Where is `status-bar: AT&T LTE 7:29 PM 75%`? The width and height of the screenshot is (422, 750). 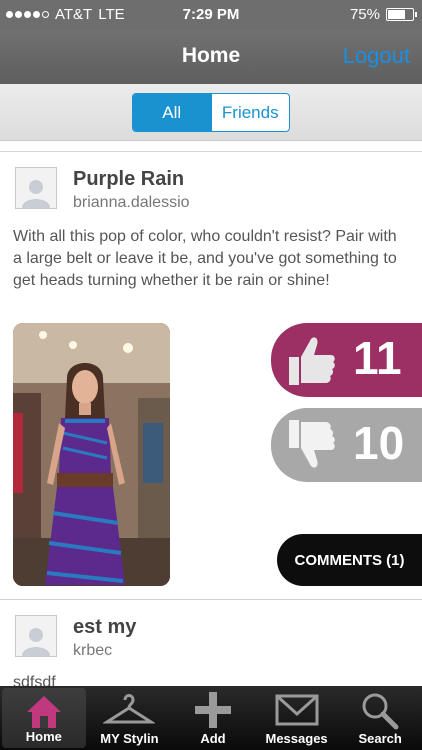 status-bar: AT&T LTE 7:29 PM 75% is located at coordinates (211, 15).